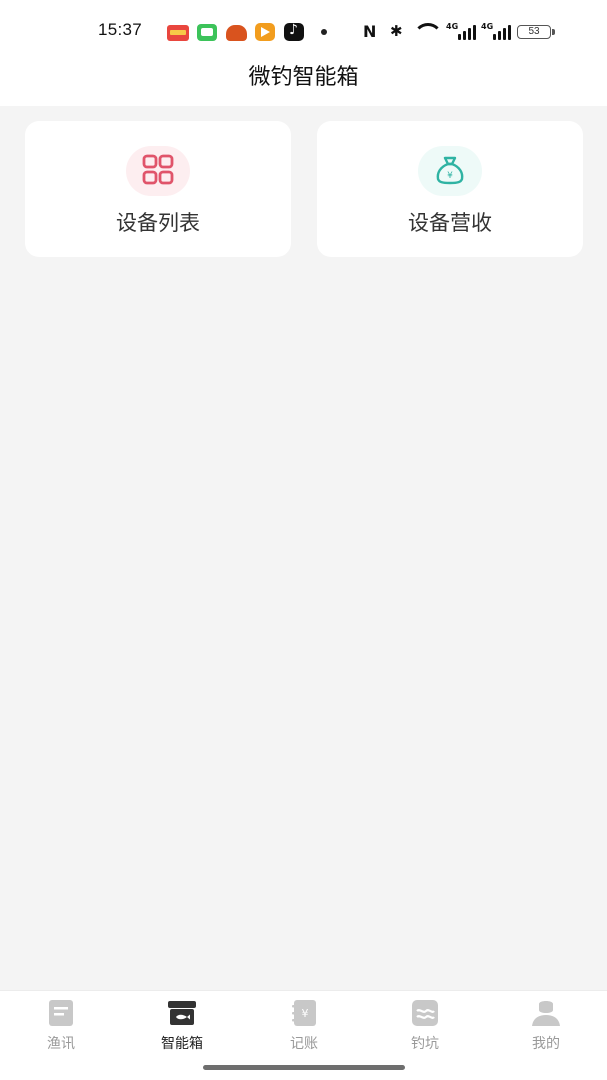 The height and width of the screenshot is (1080, 607). I want to click on status-bar: 15:37 N ✱ 4G 4G 53, so click(303, 29).